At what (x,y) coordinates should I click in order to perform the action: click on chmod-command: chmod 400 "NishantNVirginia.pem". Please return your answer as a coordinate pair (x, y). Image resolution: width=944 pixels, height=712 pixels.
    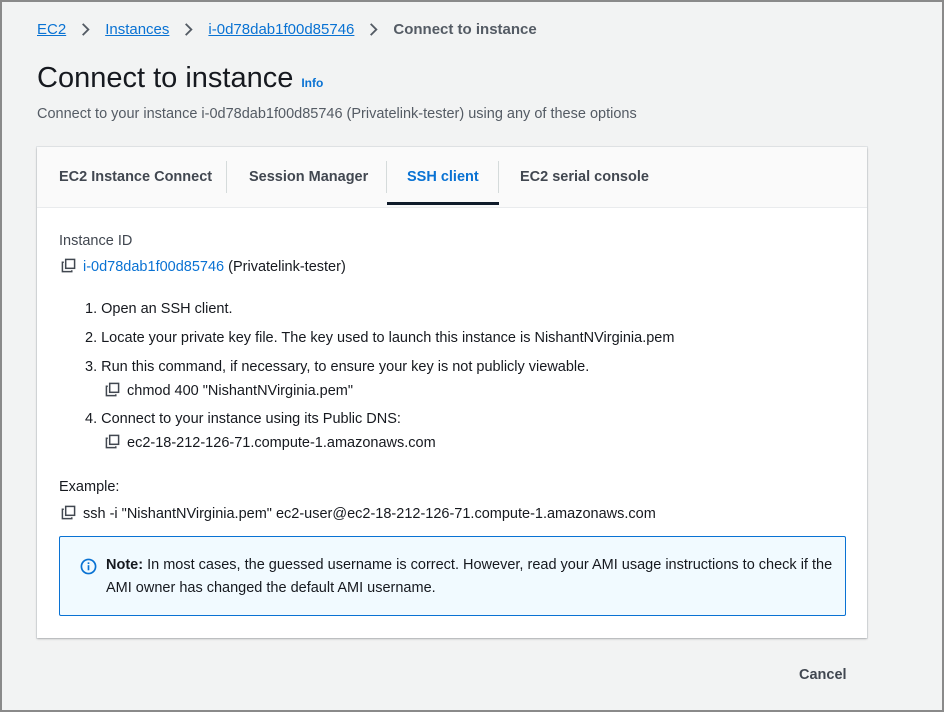
    Looking at the image, I should click on (240, 391).